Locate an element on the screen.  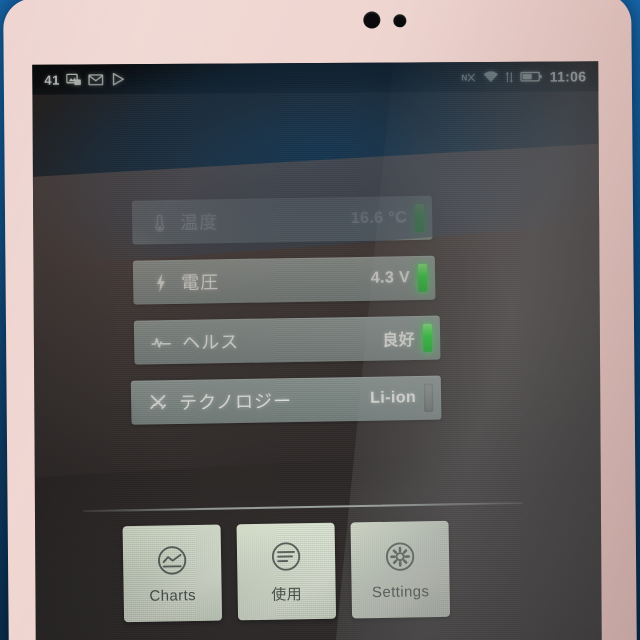
bolt-icon is located at coordinates (160, 282).